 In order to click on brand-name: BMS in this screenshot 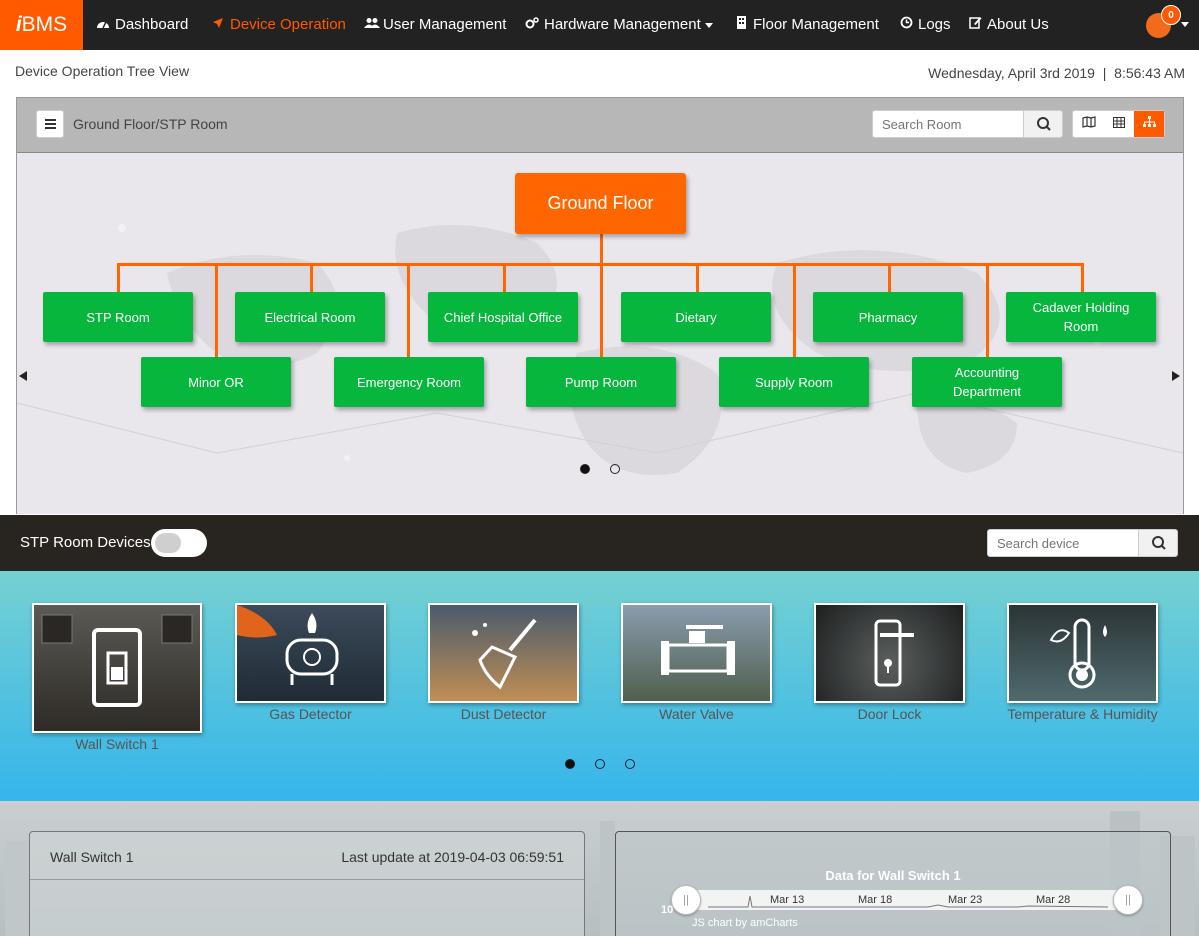, I will do `click(44, 24)`.